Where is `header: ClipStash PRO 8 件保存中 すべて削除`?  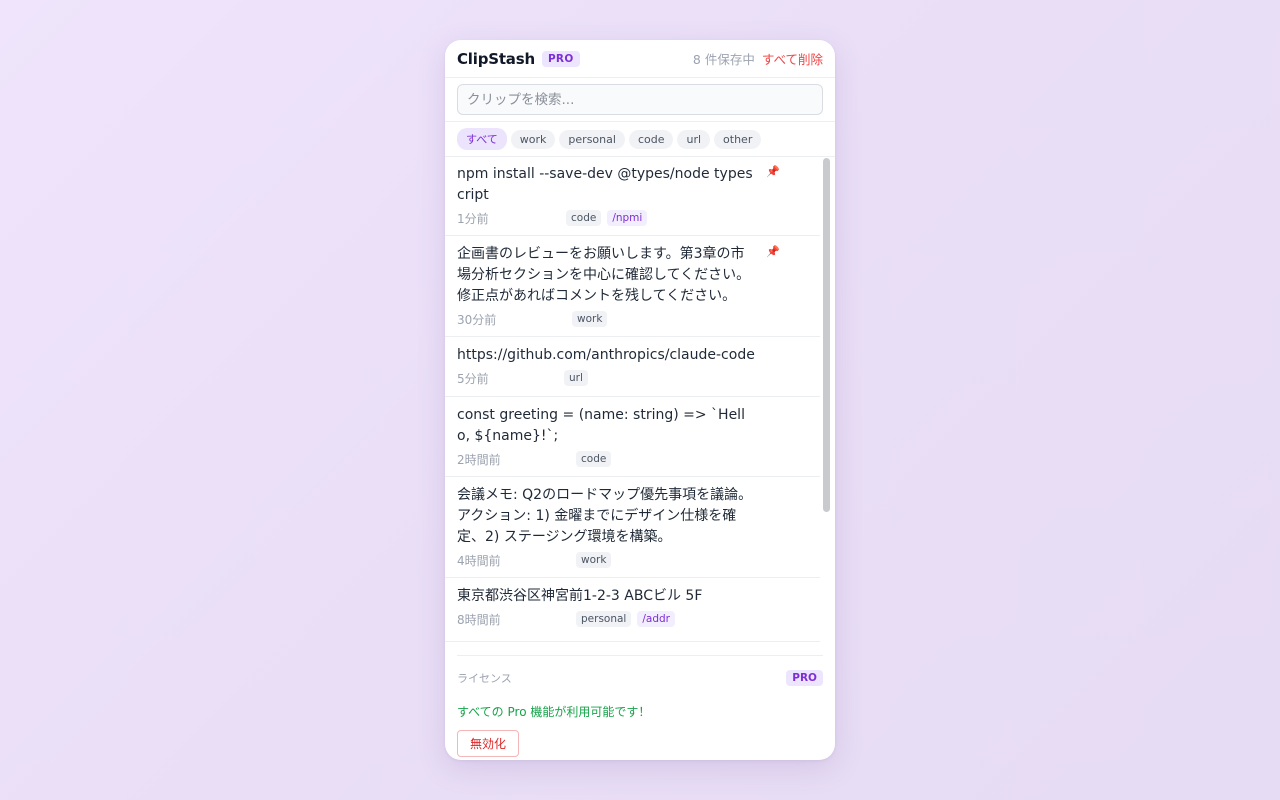
header: ClipStash PRO 8 件保存中 すべて削除 is located at coordinates (640, 59).